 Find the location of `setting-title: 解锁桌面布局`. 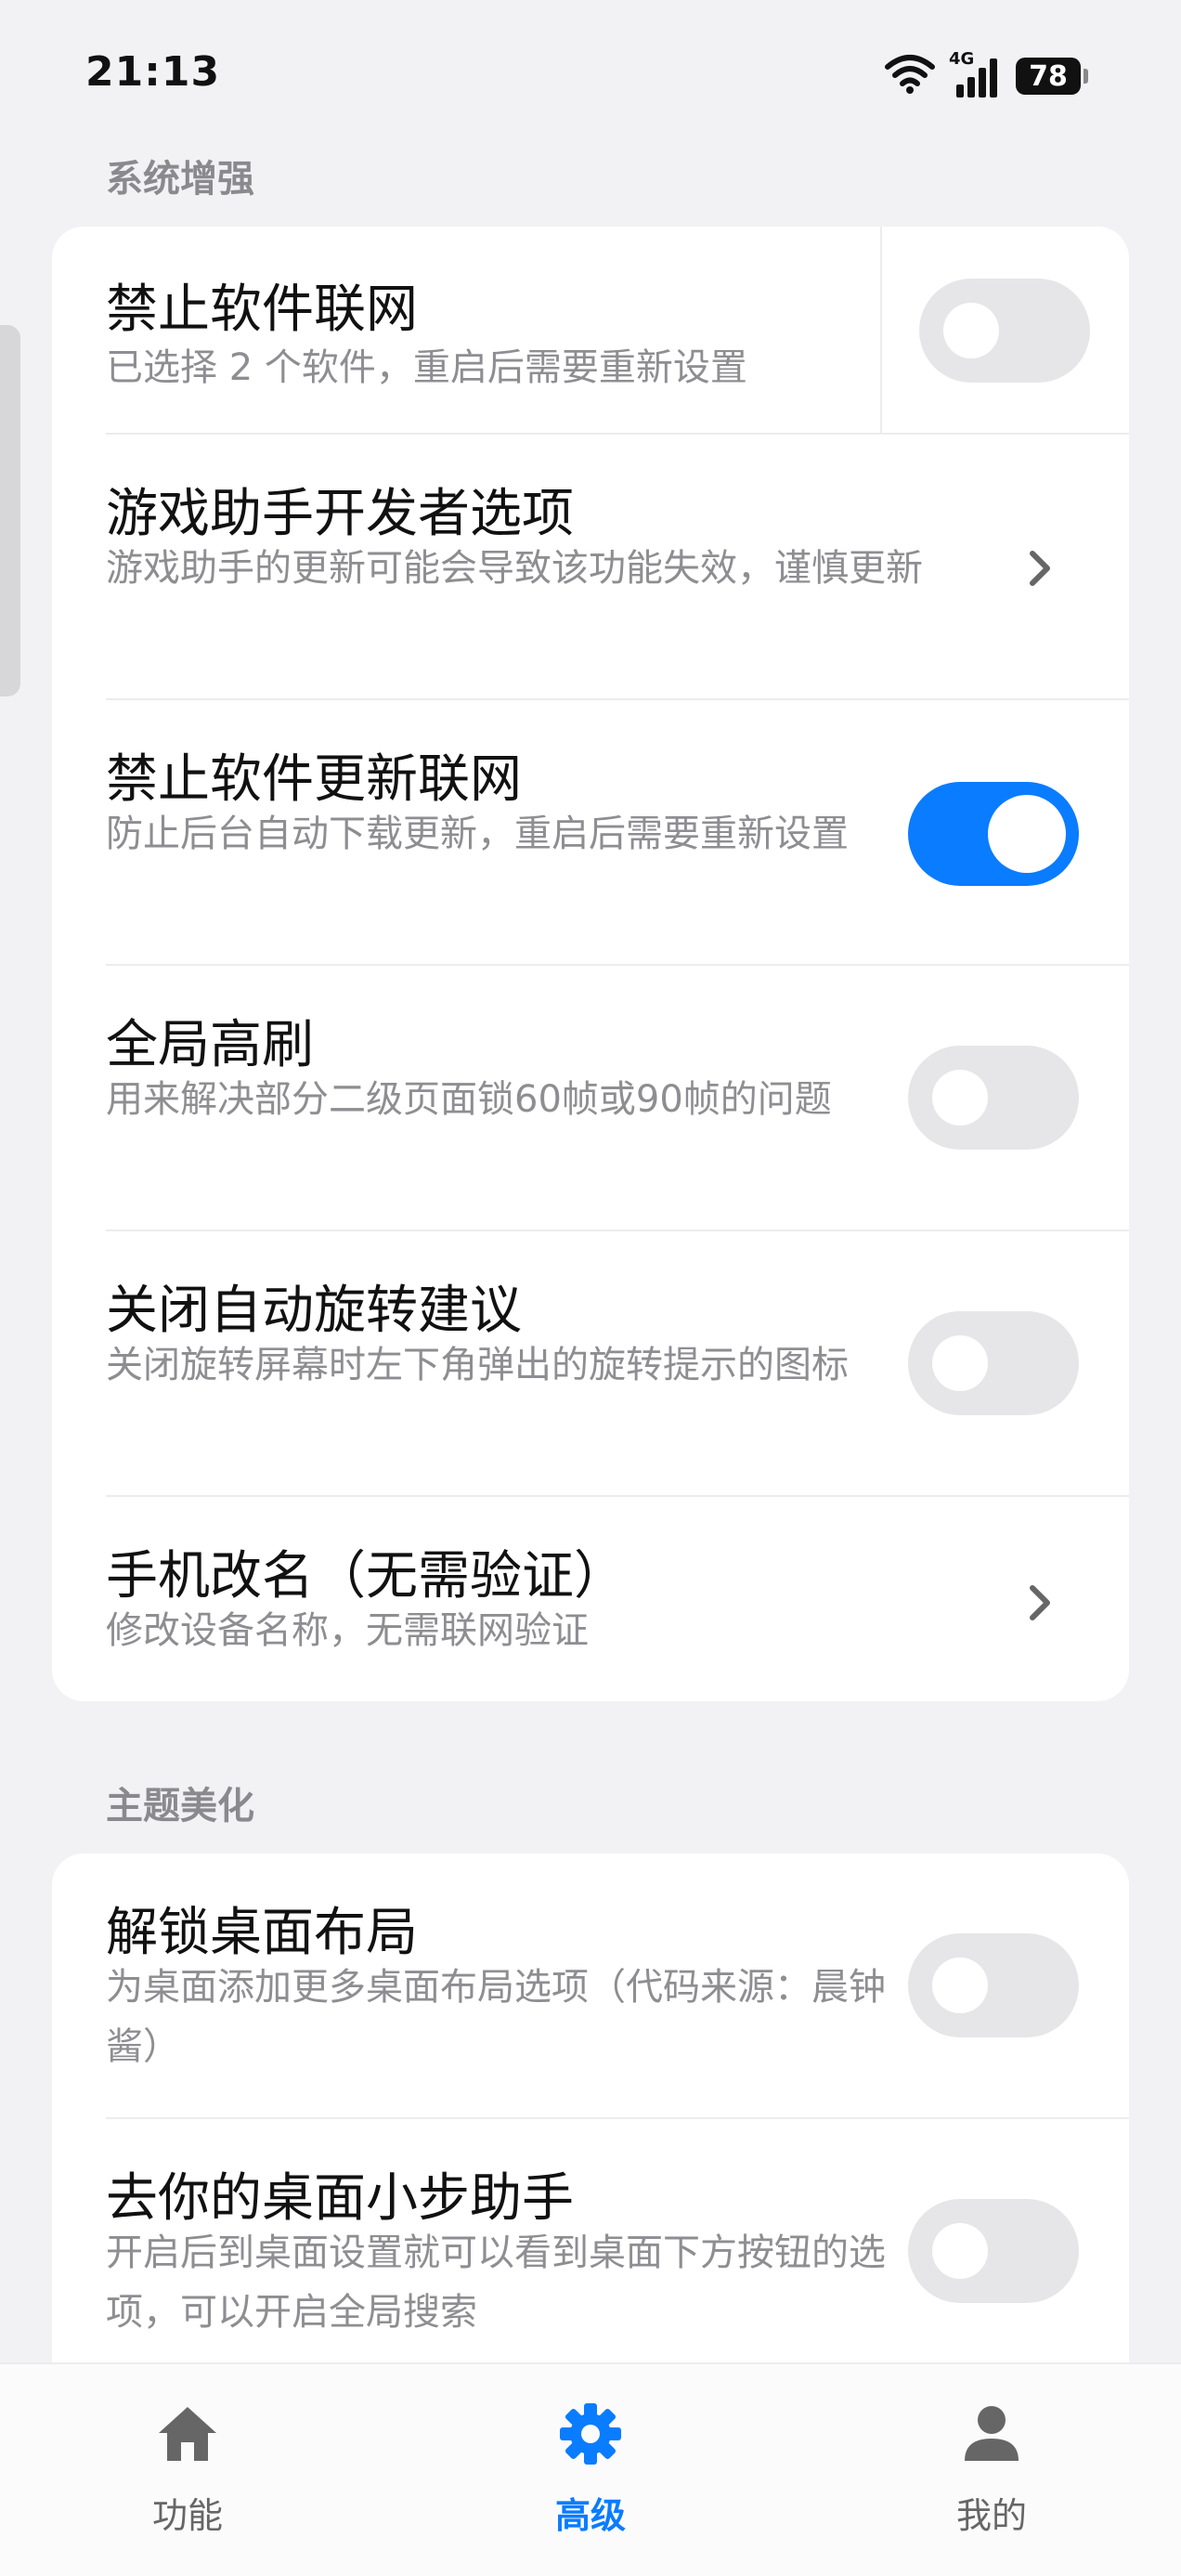

setting-title: 解锁桌面布局 is located at coordinates (262, 1933).